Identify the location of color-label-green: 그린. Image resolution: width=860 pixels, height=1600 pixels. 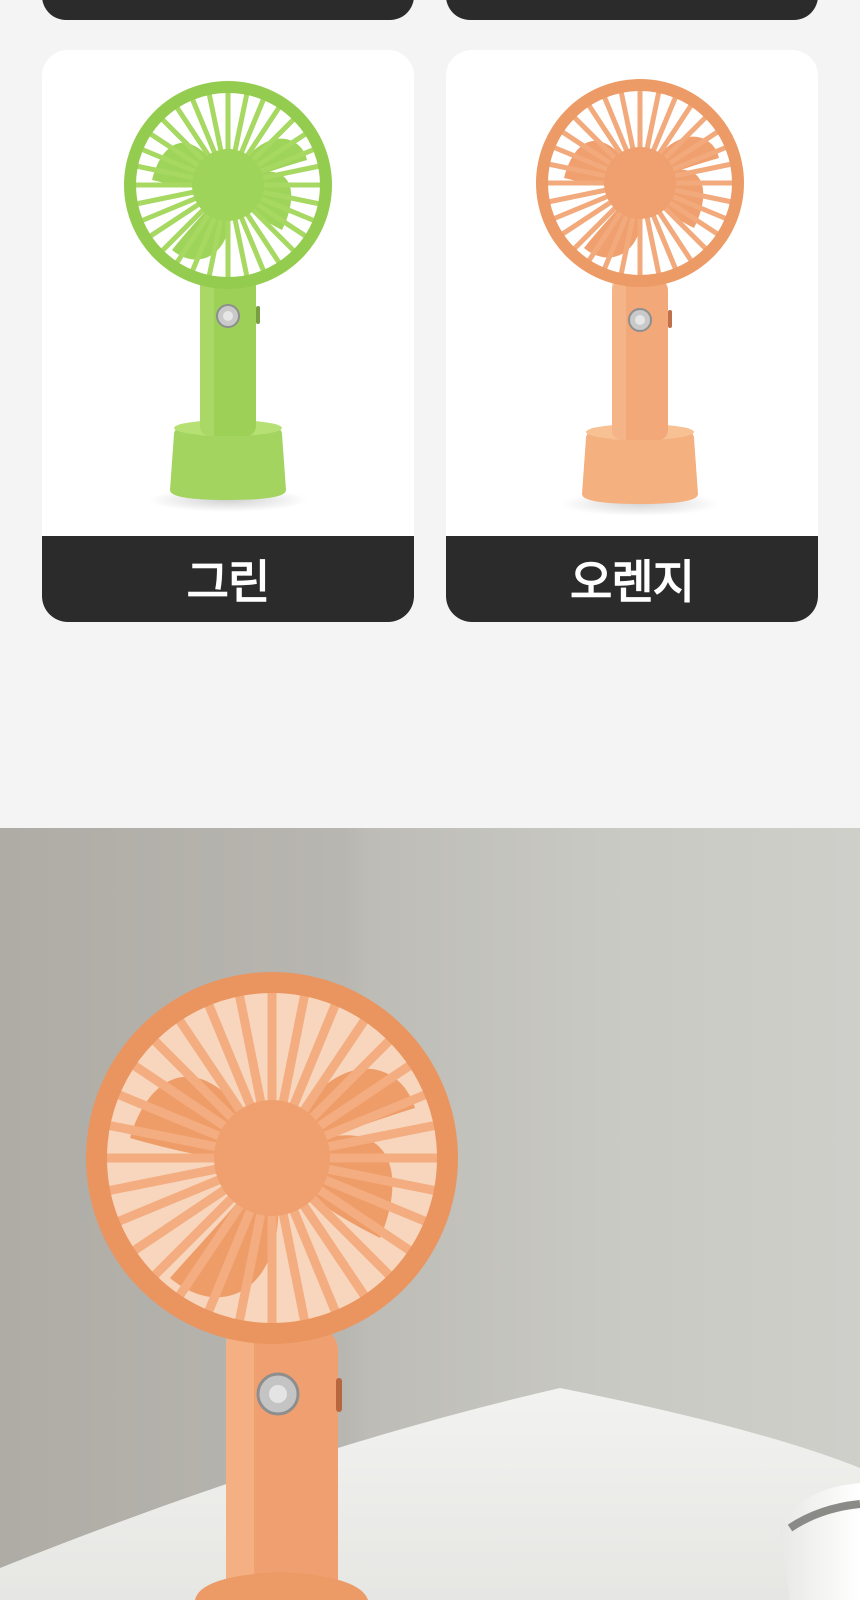
(228, 582).